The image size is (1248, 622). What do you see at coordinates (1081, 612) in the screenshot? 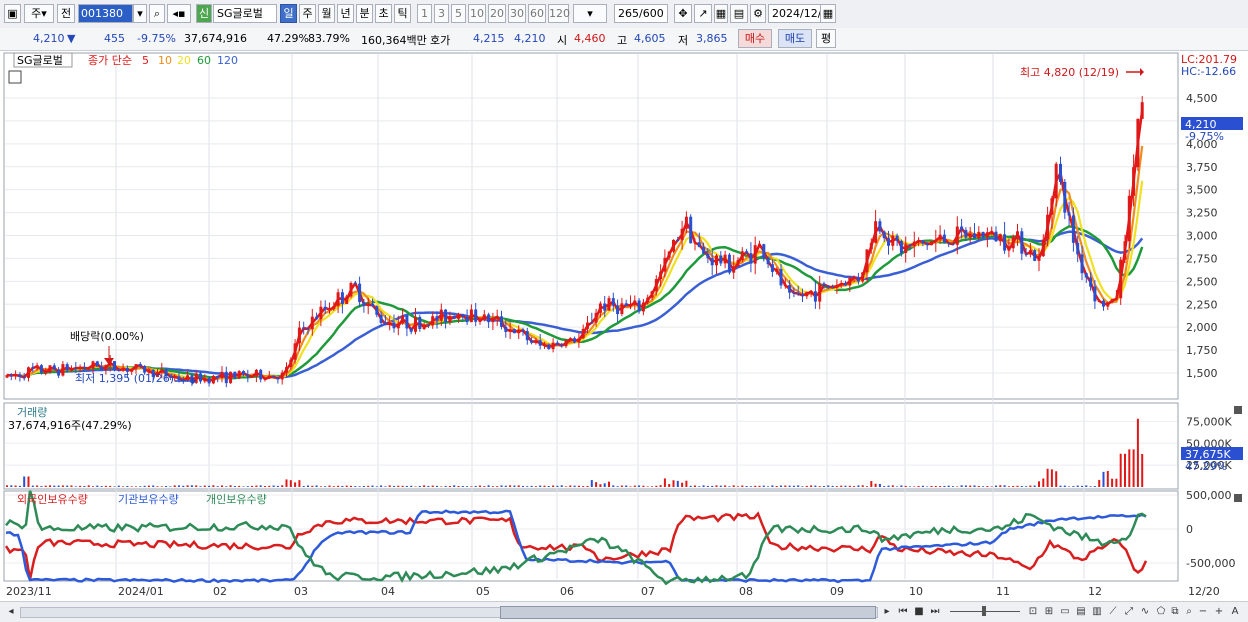
I see `tool-icon-4: ▤` at bounding box center [1081, 612].